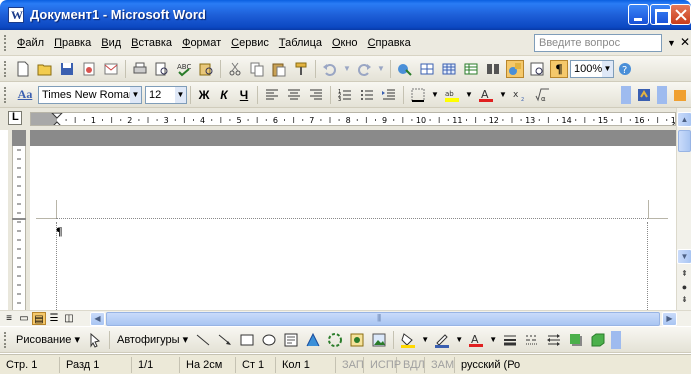 The width and height of the screenshot is (691, 374). What do you see at coordinates (471, 69) in the screenshot?
I see `insert-excel-icon` at bounding box center [471, 69].